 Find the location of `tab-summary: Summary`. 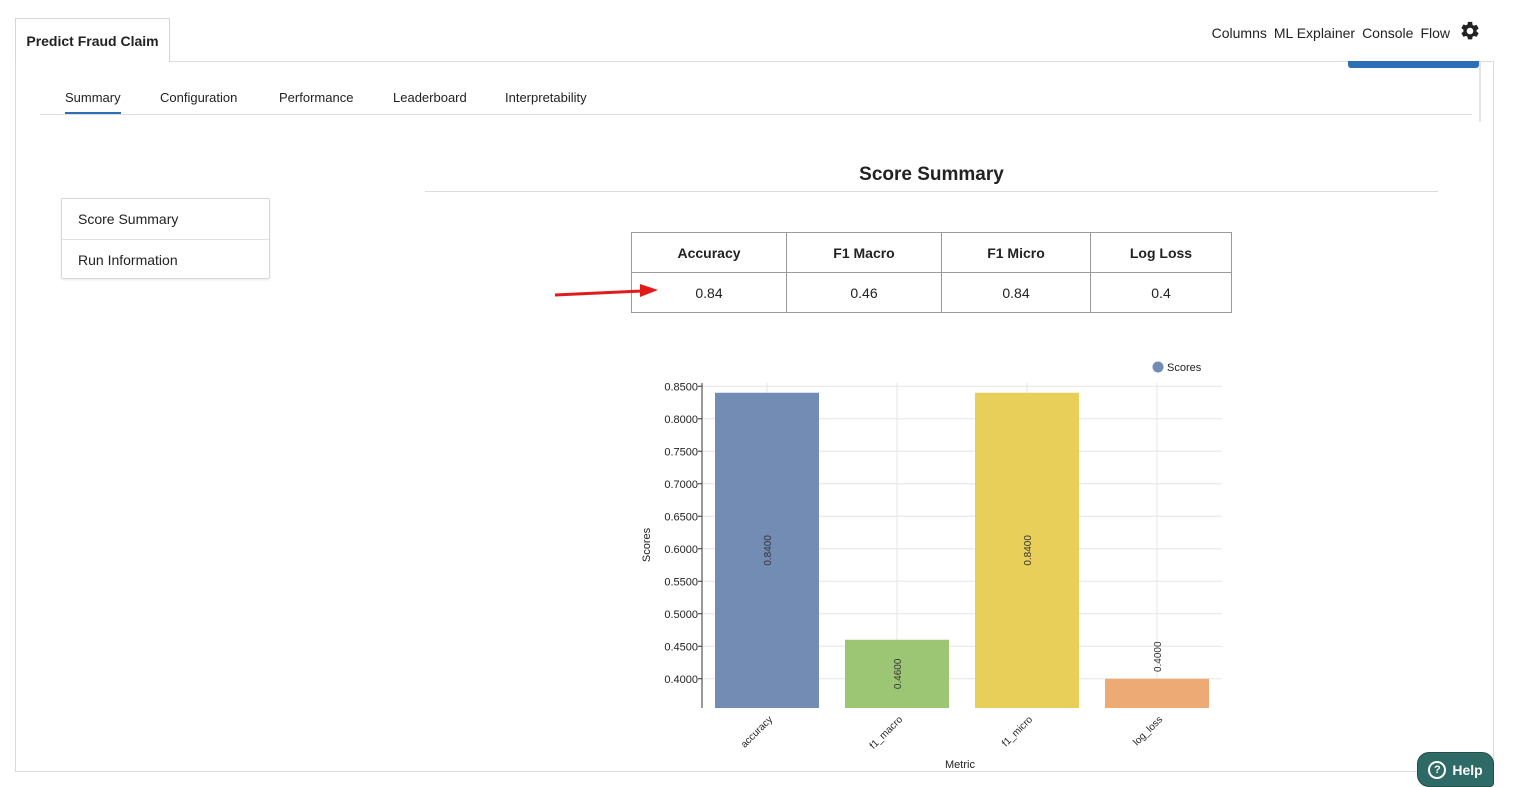

tab-summary: Summary is located at coordinates (93, 102).